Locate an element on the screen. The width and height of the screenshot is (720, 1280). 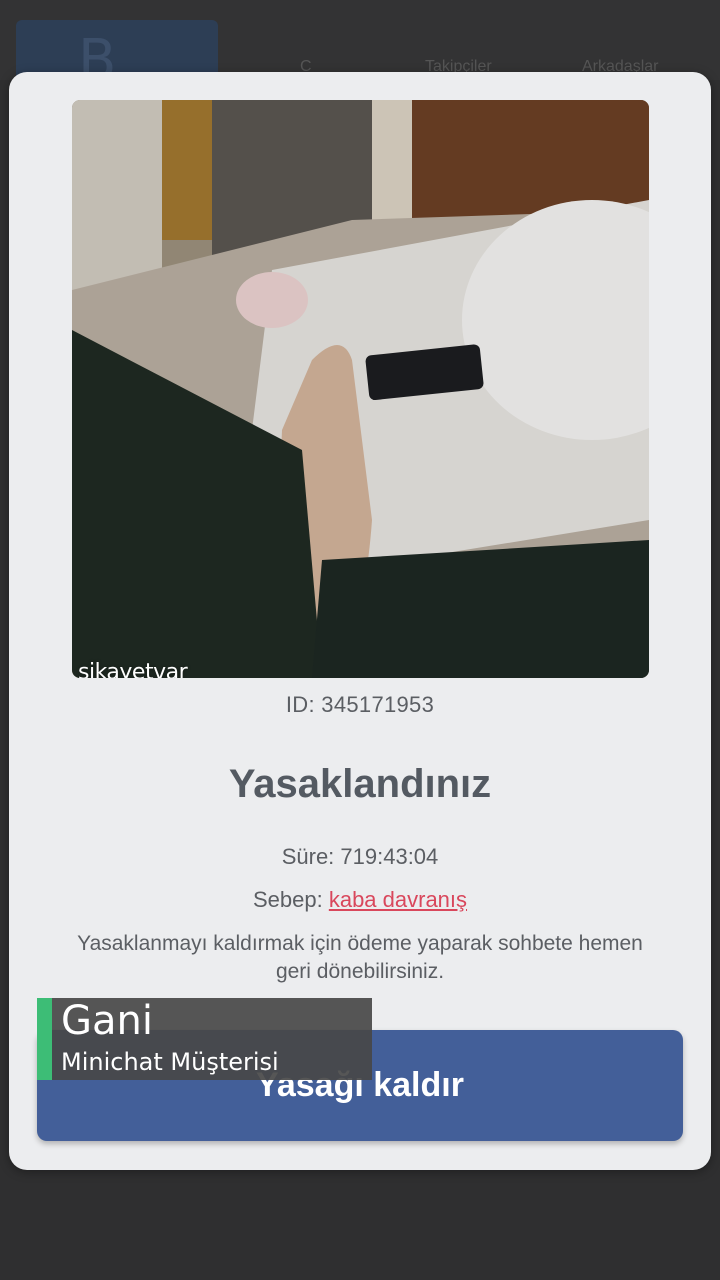
user-id: ID: 345171953 is located at coordinates (360, 704).